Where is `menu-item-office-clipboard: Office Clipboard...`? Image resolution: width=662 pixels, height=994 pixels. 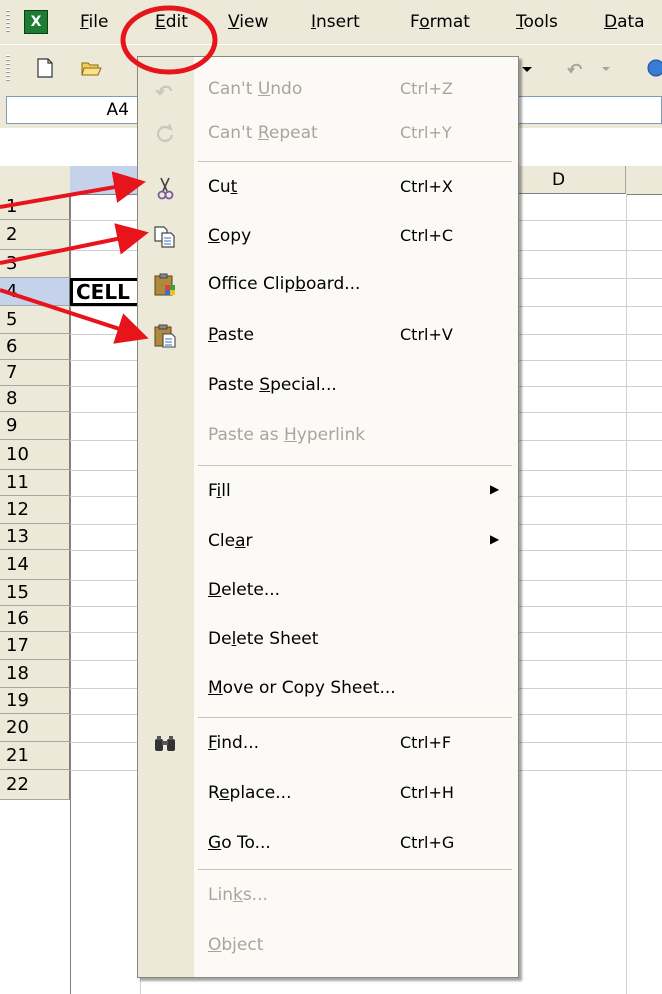 menu-item-office-clipboard: Office Clipboard... is located at coordinates (328, 285).